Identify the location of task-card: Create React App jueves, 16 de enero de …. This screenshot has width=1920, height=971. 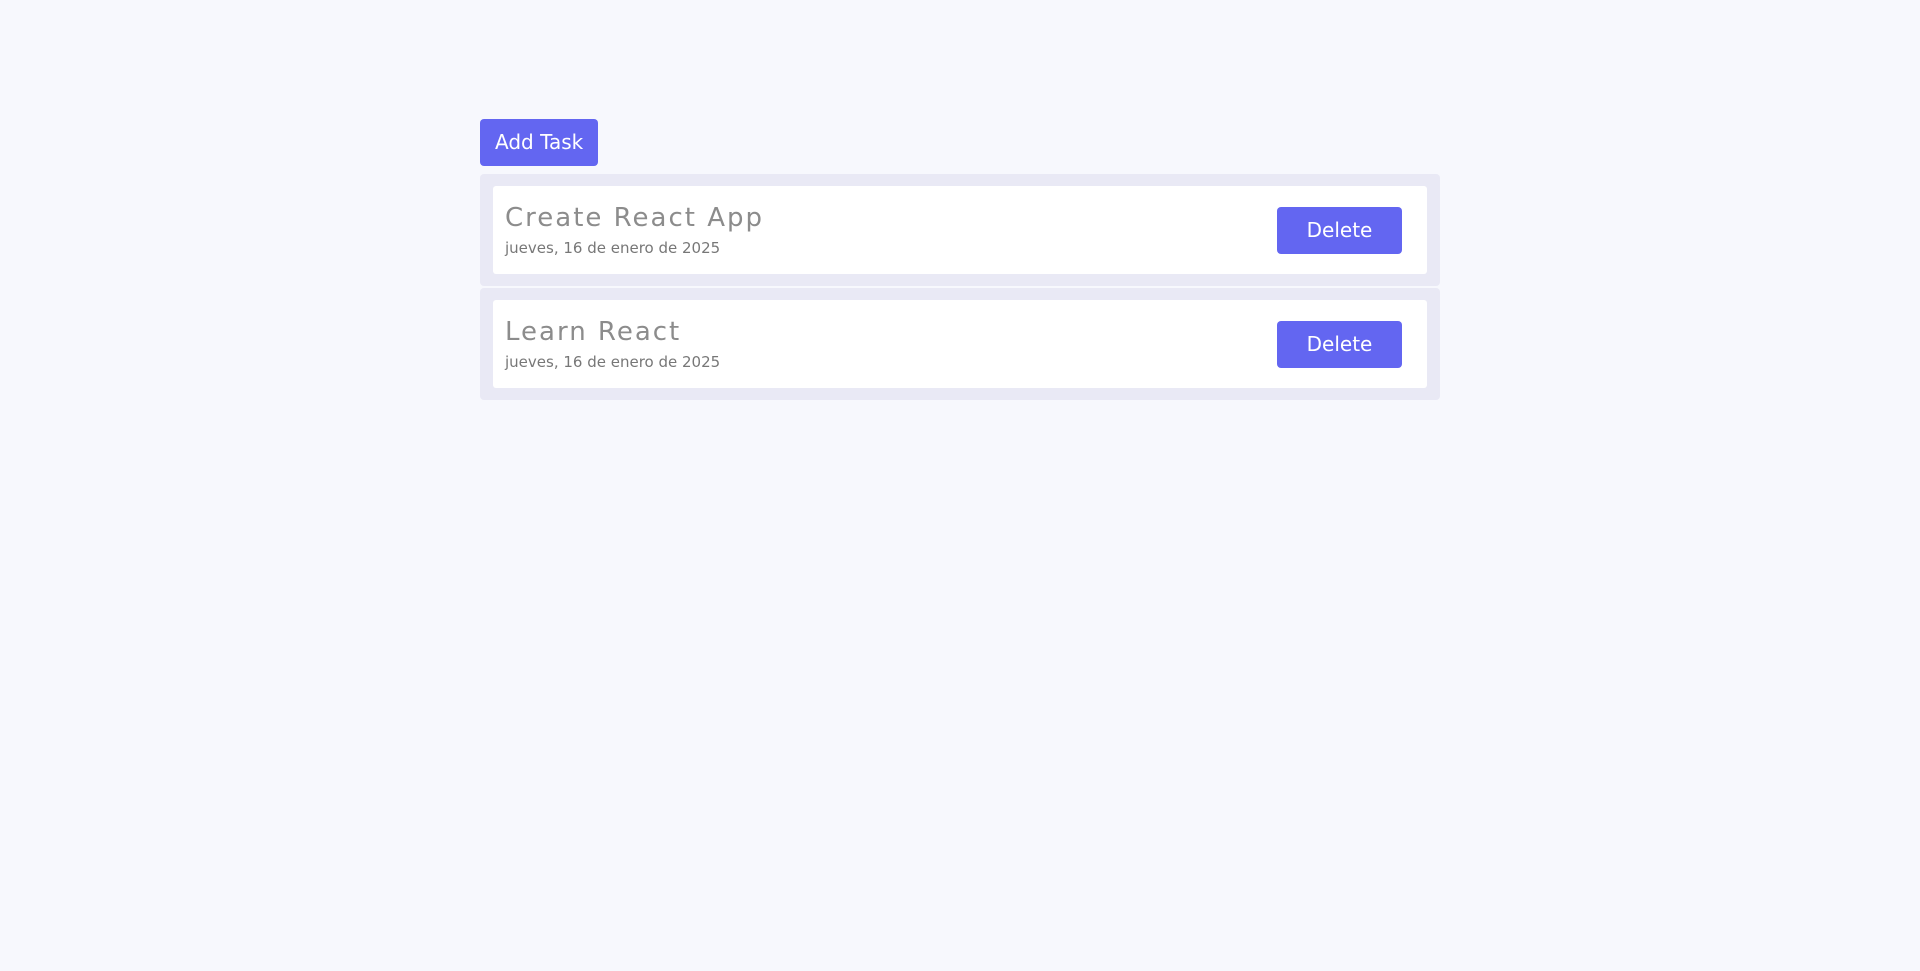
(960, 230).